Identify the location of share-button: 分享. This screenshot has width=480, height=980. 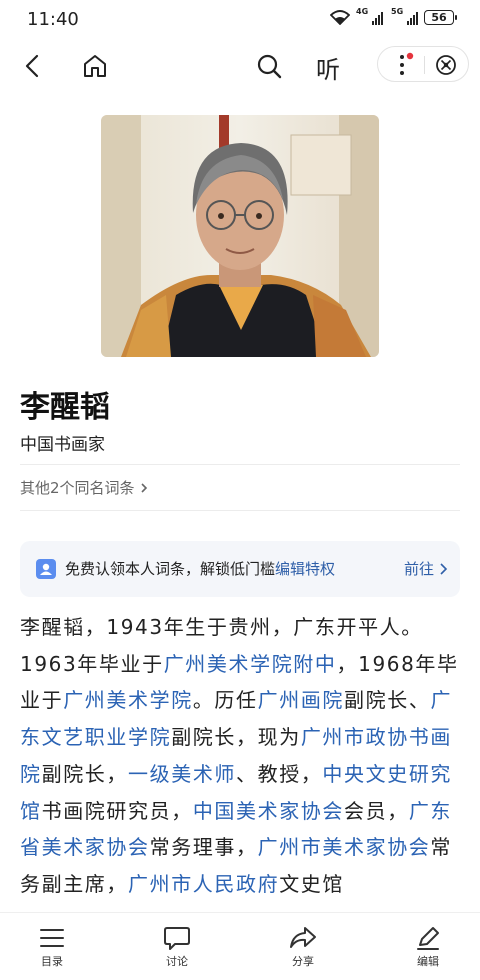
(303, 947).